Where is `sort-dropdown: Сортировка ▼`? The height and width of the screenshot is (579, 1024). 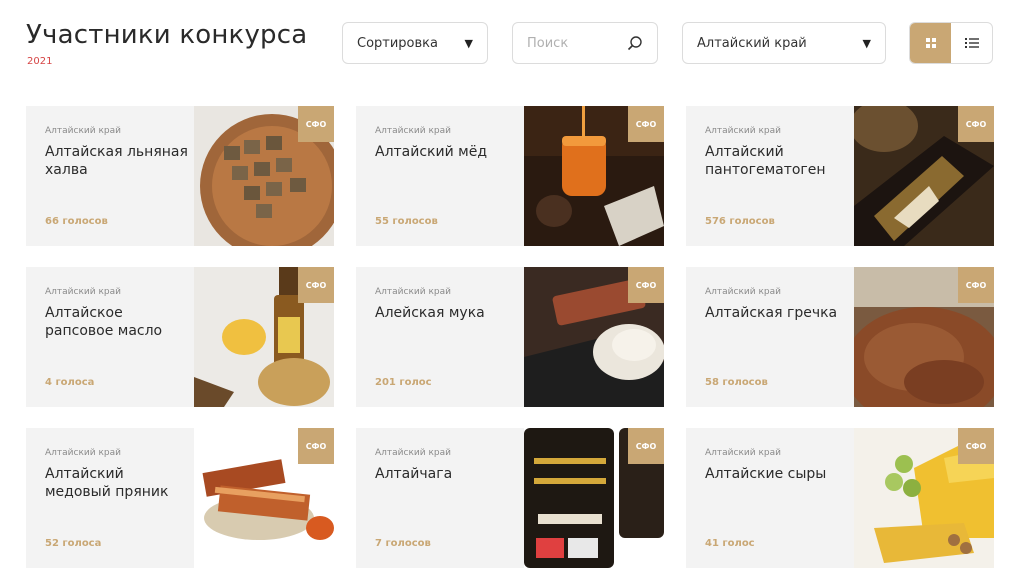 sort-dropdown: Сортировка ▼ is located at coordinates (415, 43).